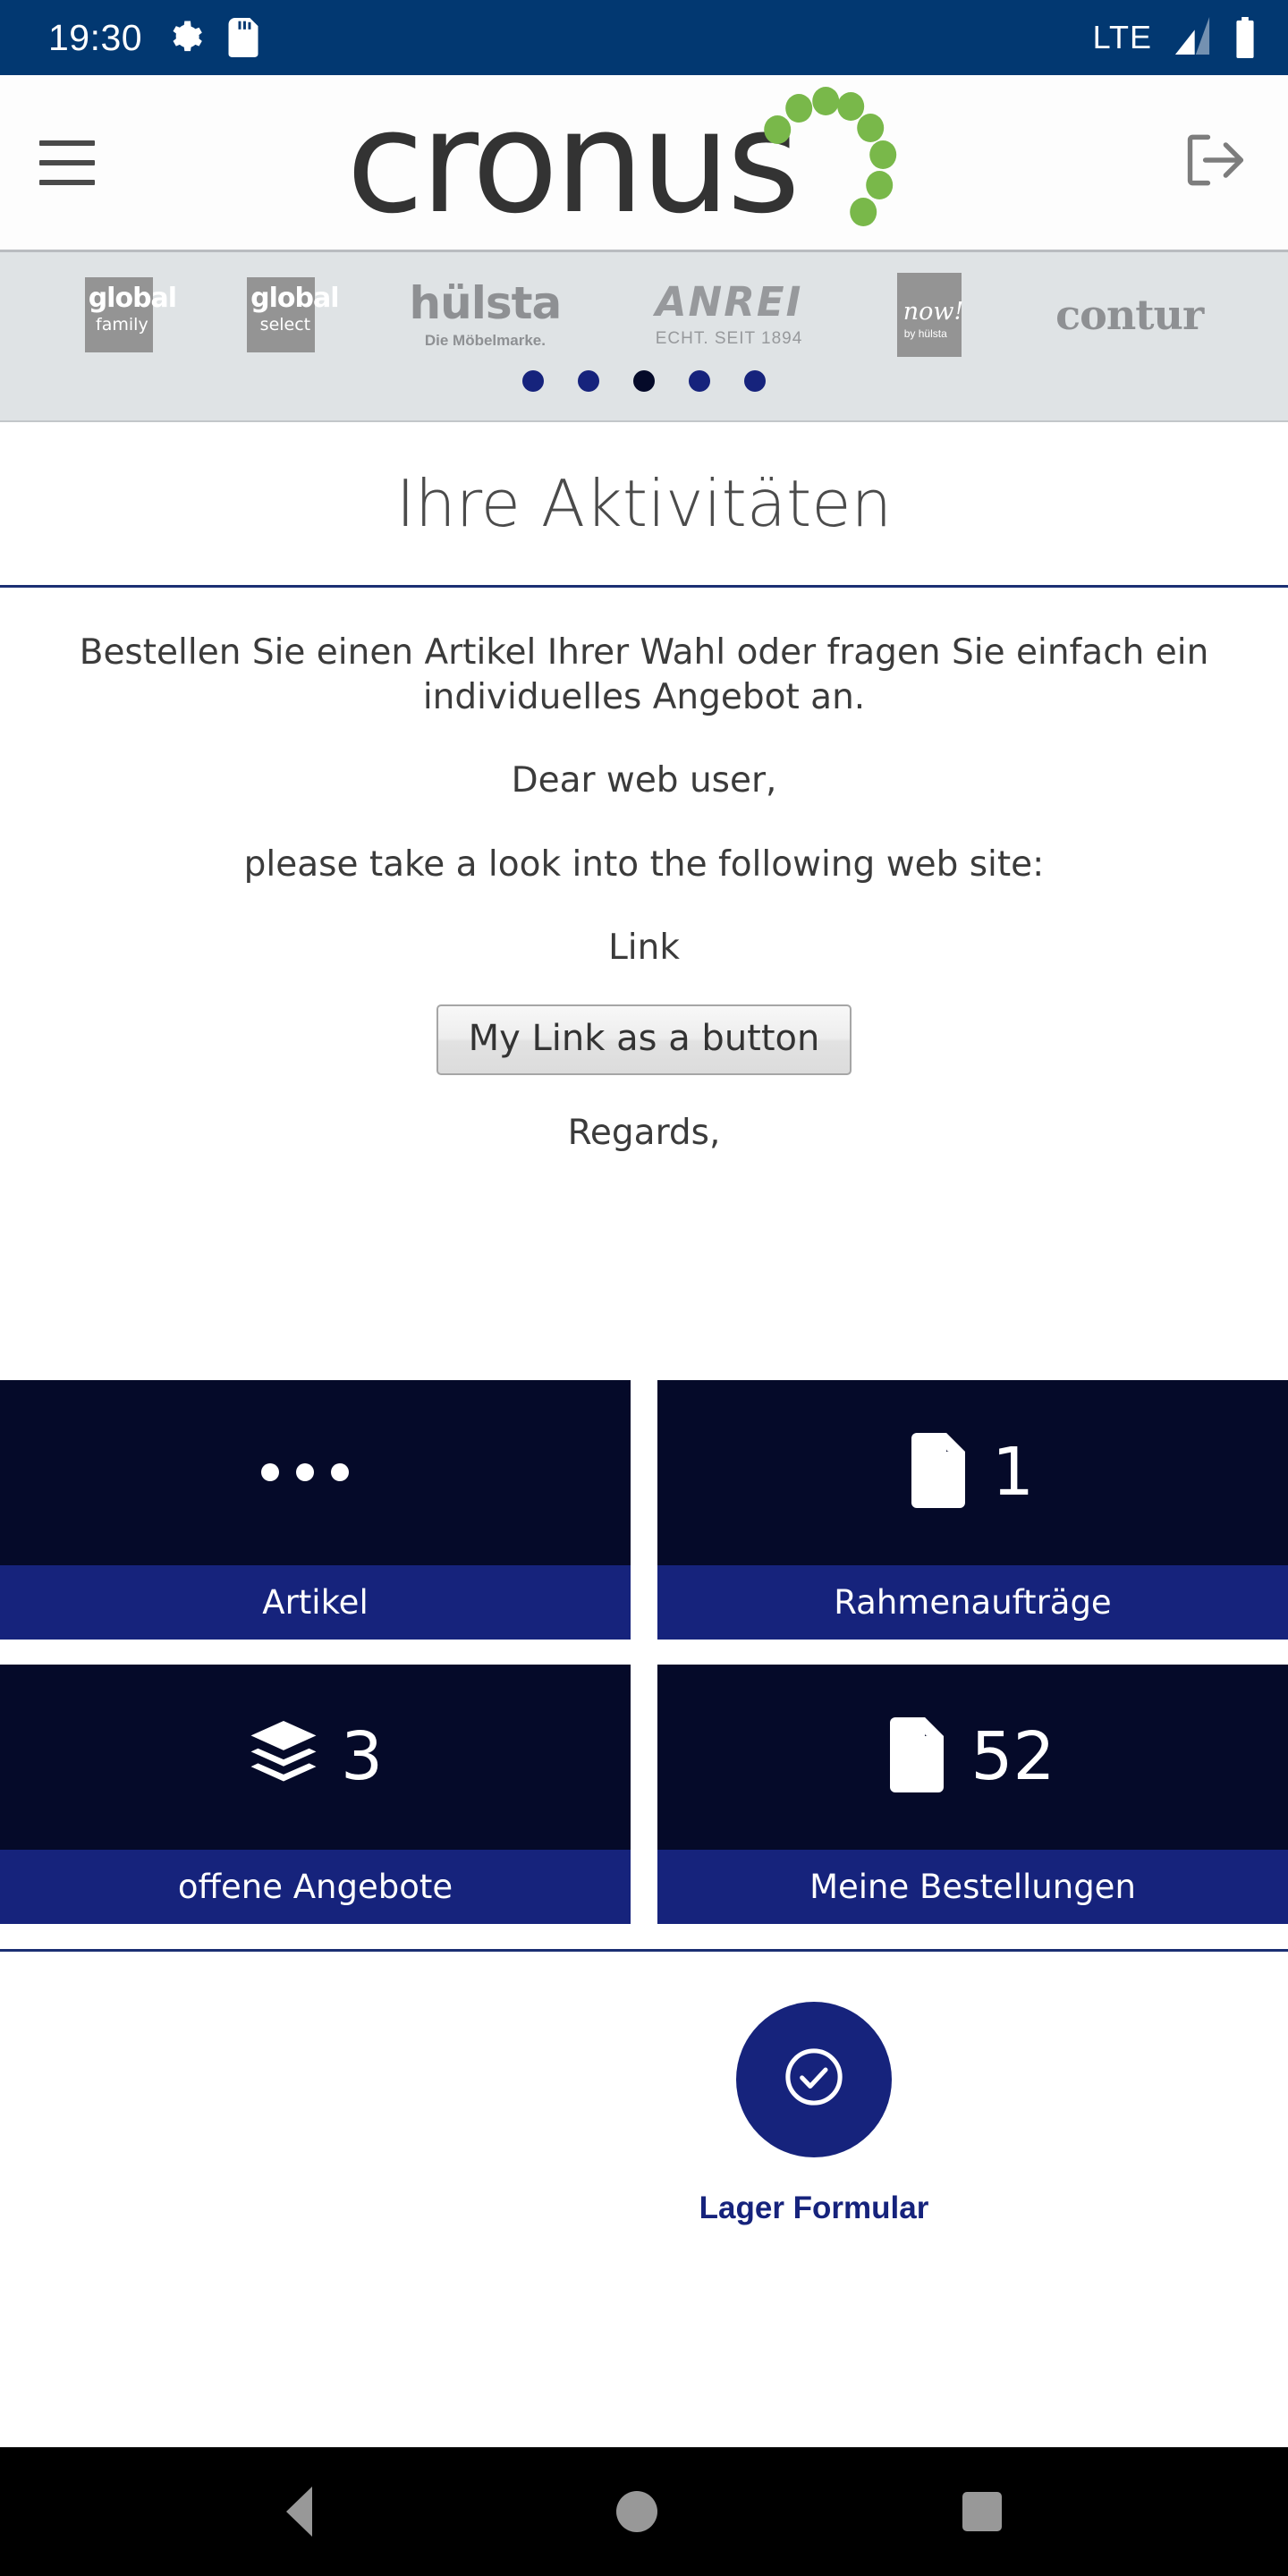  I want to click on brand-main-text: contur, so click(1129, 315).